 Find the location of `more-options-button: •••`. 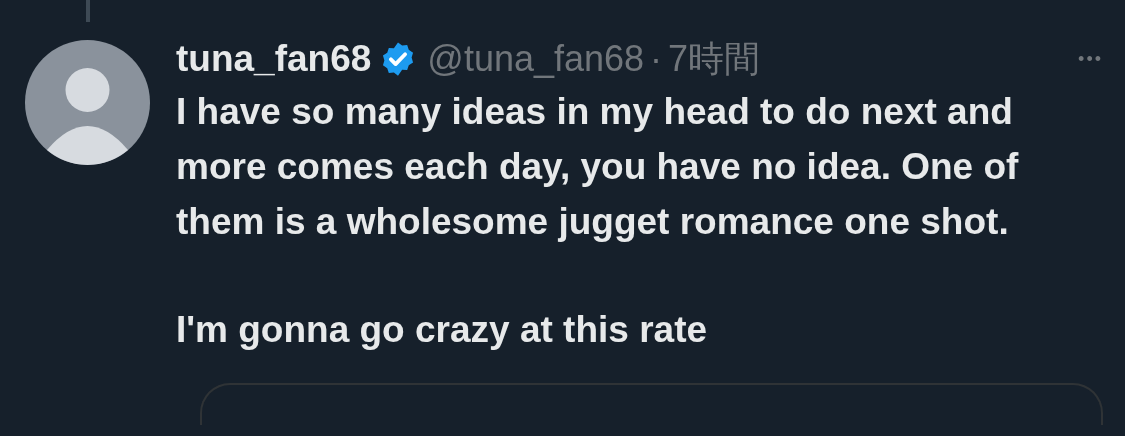

more-options-button: ••• is located at coordinates (1090, 59).